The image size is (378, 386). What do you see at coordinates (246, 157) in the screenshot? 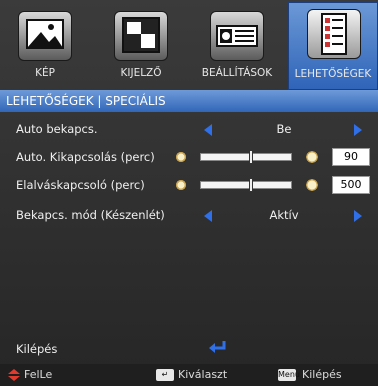
I see `power-off-slider` at bounding box center [246, 157].